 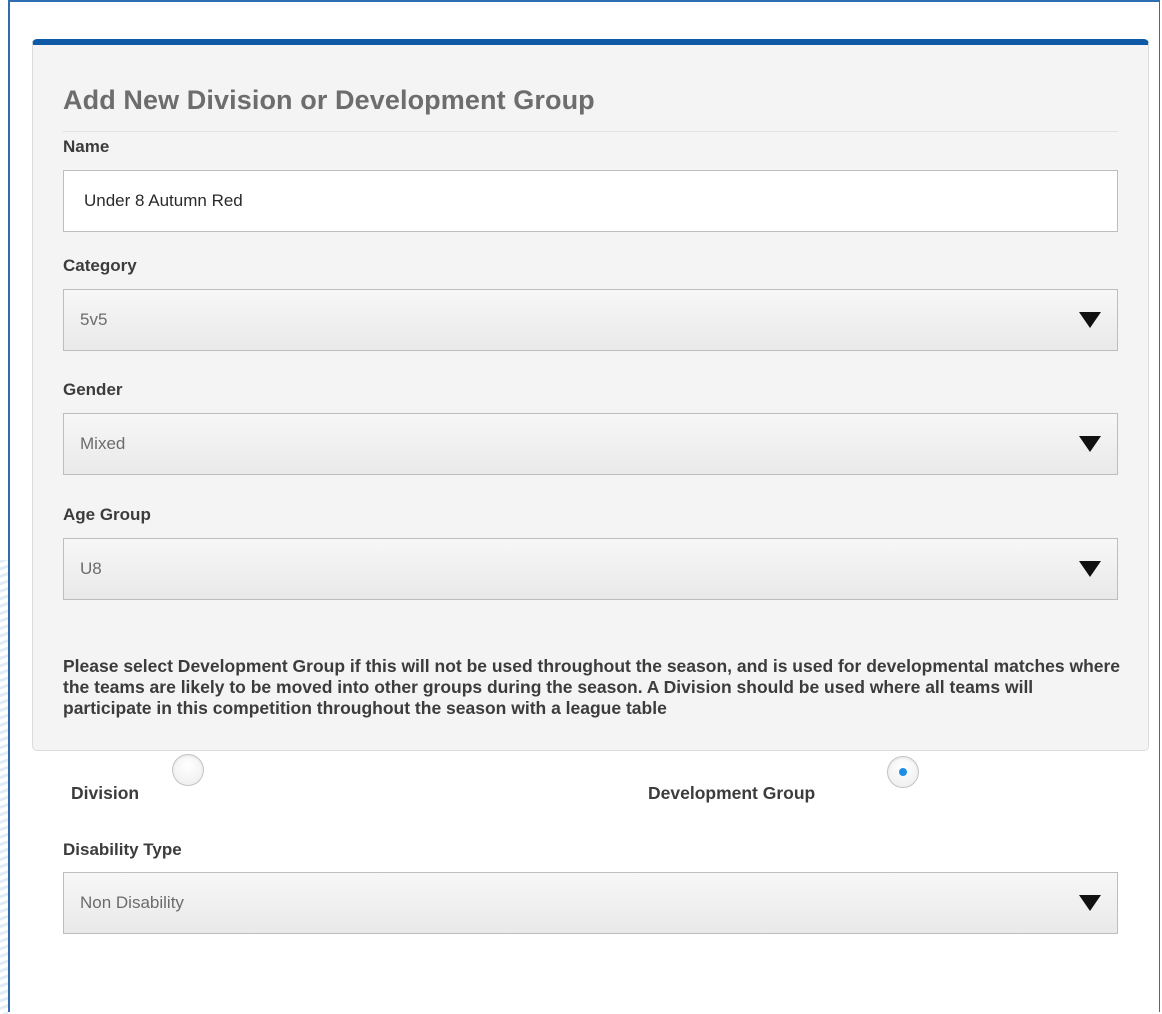 What do you see at coordinates (122, 849) in the screenshot?
I see `disability-type-label: Disability Type` at bounding box center [122, 849].